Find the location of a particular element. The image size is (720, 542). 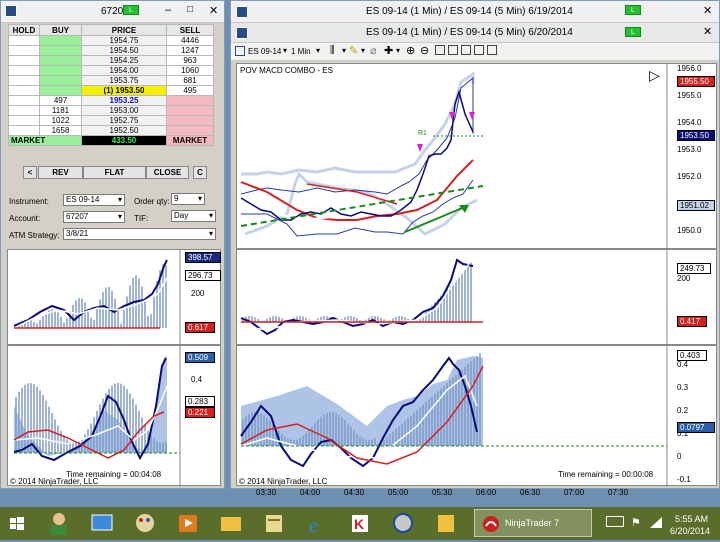

taskbar-remote-icon is located at coordinates (102, 523).